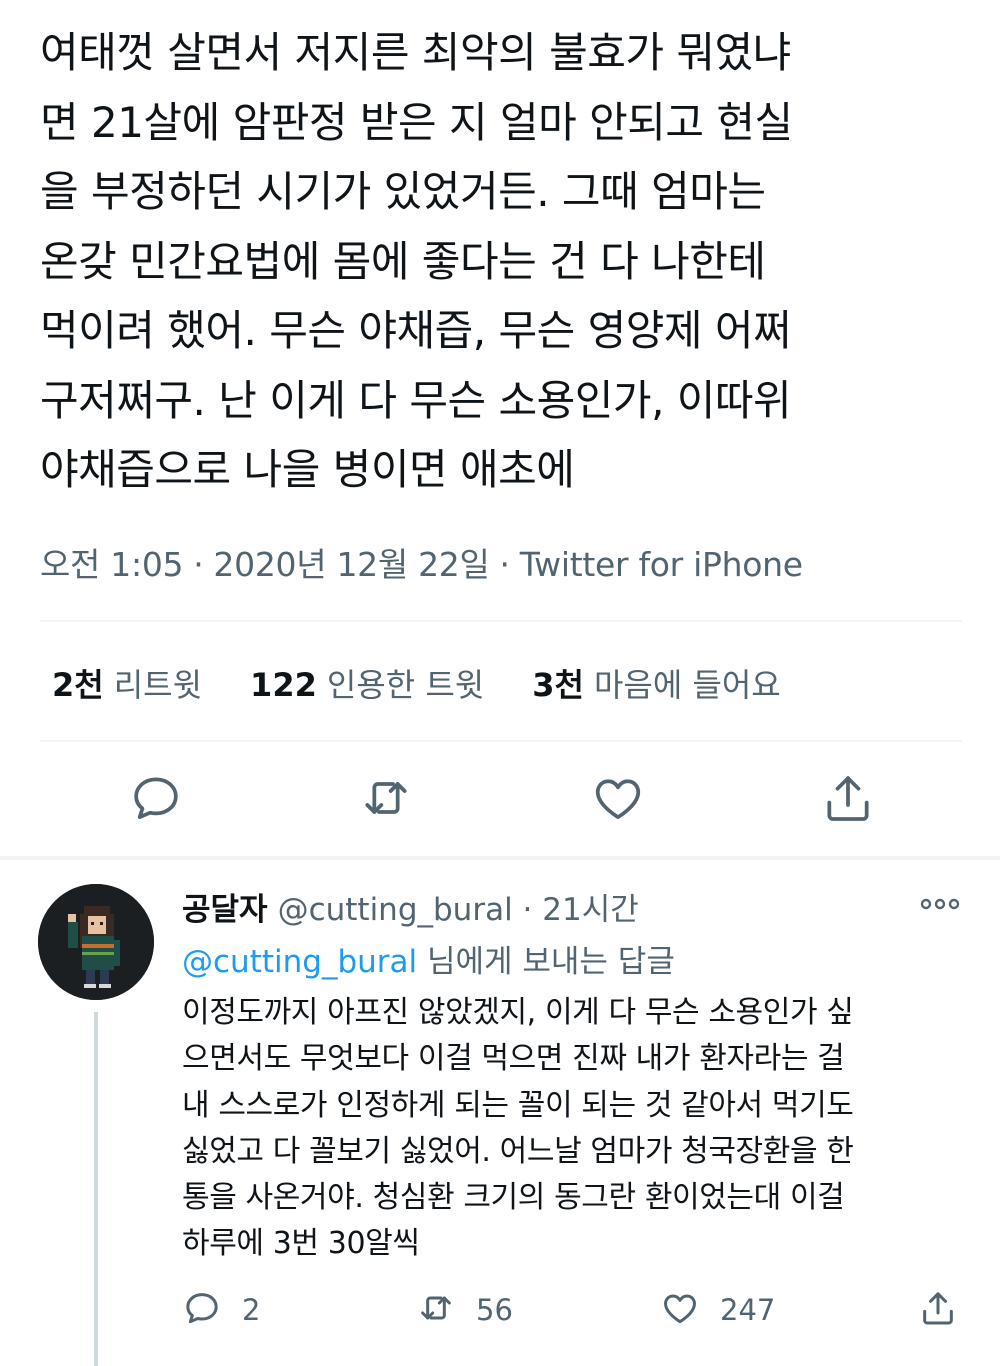 The height and width of the screenshot is (1366, 1000). Describe the element at coordinates (717, 1310) in the screenshot. I see `reply-like-button: 247` at that location.